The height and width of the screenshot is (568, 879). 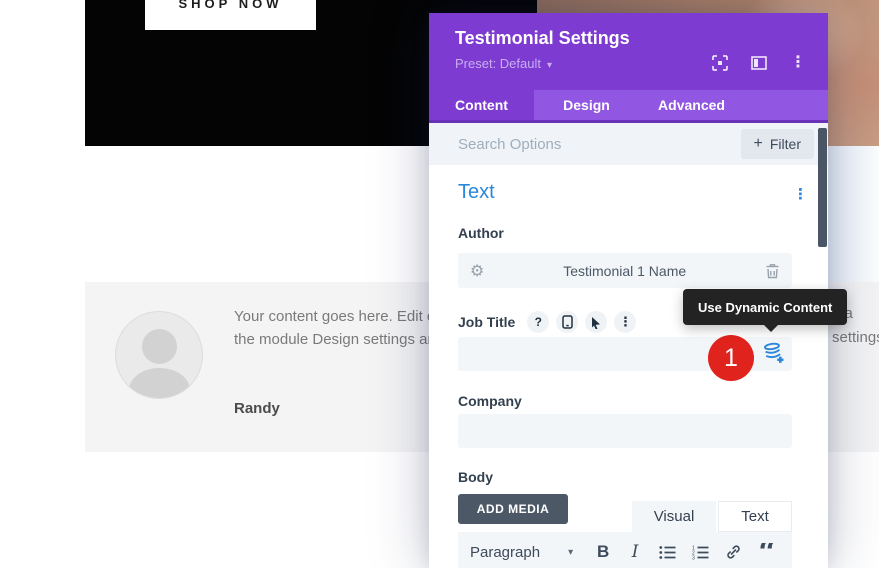 What do you see at coordinates (335, 316) in the screenshot?
I see `testimonial-text-line1: Your content goes here. Edit o` at bounding box center [335, 316].